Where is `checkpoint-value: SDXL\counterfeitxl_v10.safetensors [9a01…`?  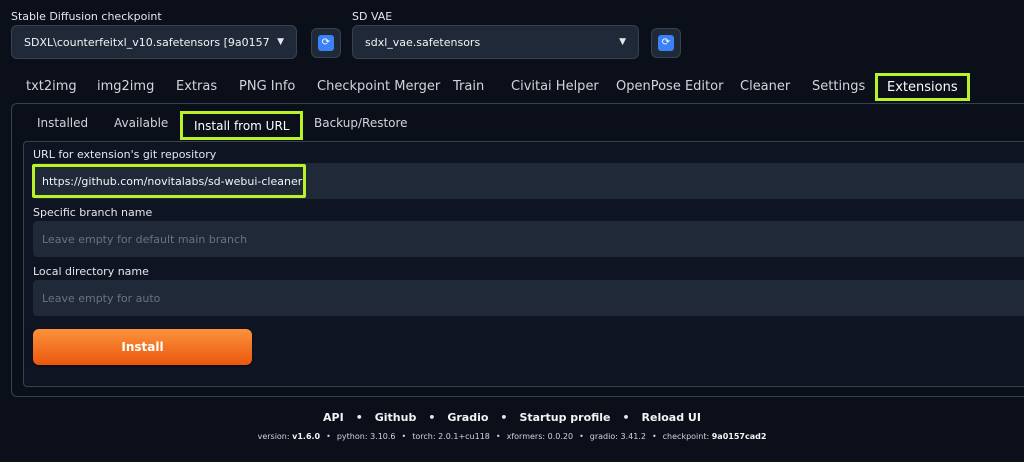 checkpoint-value: SDXL\counterfeitxl_v10.safetensors [9a01… is located at coordinates (146, 42).